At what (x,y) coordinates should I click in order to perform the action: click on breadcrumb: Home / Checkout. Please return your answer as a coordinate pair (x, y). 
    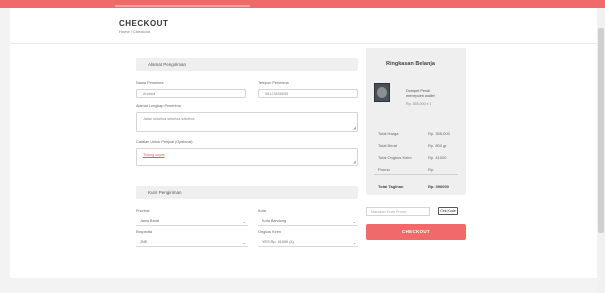
    Looking at the image, I should click on (134, 31).